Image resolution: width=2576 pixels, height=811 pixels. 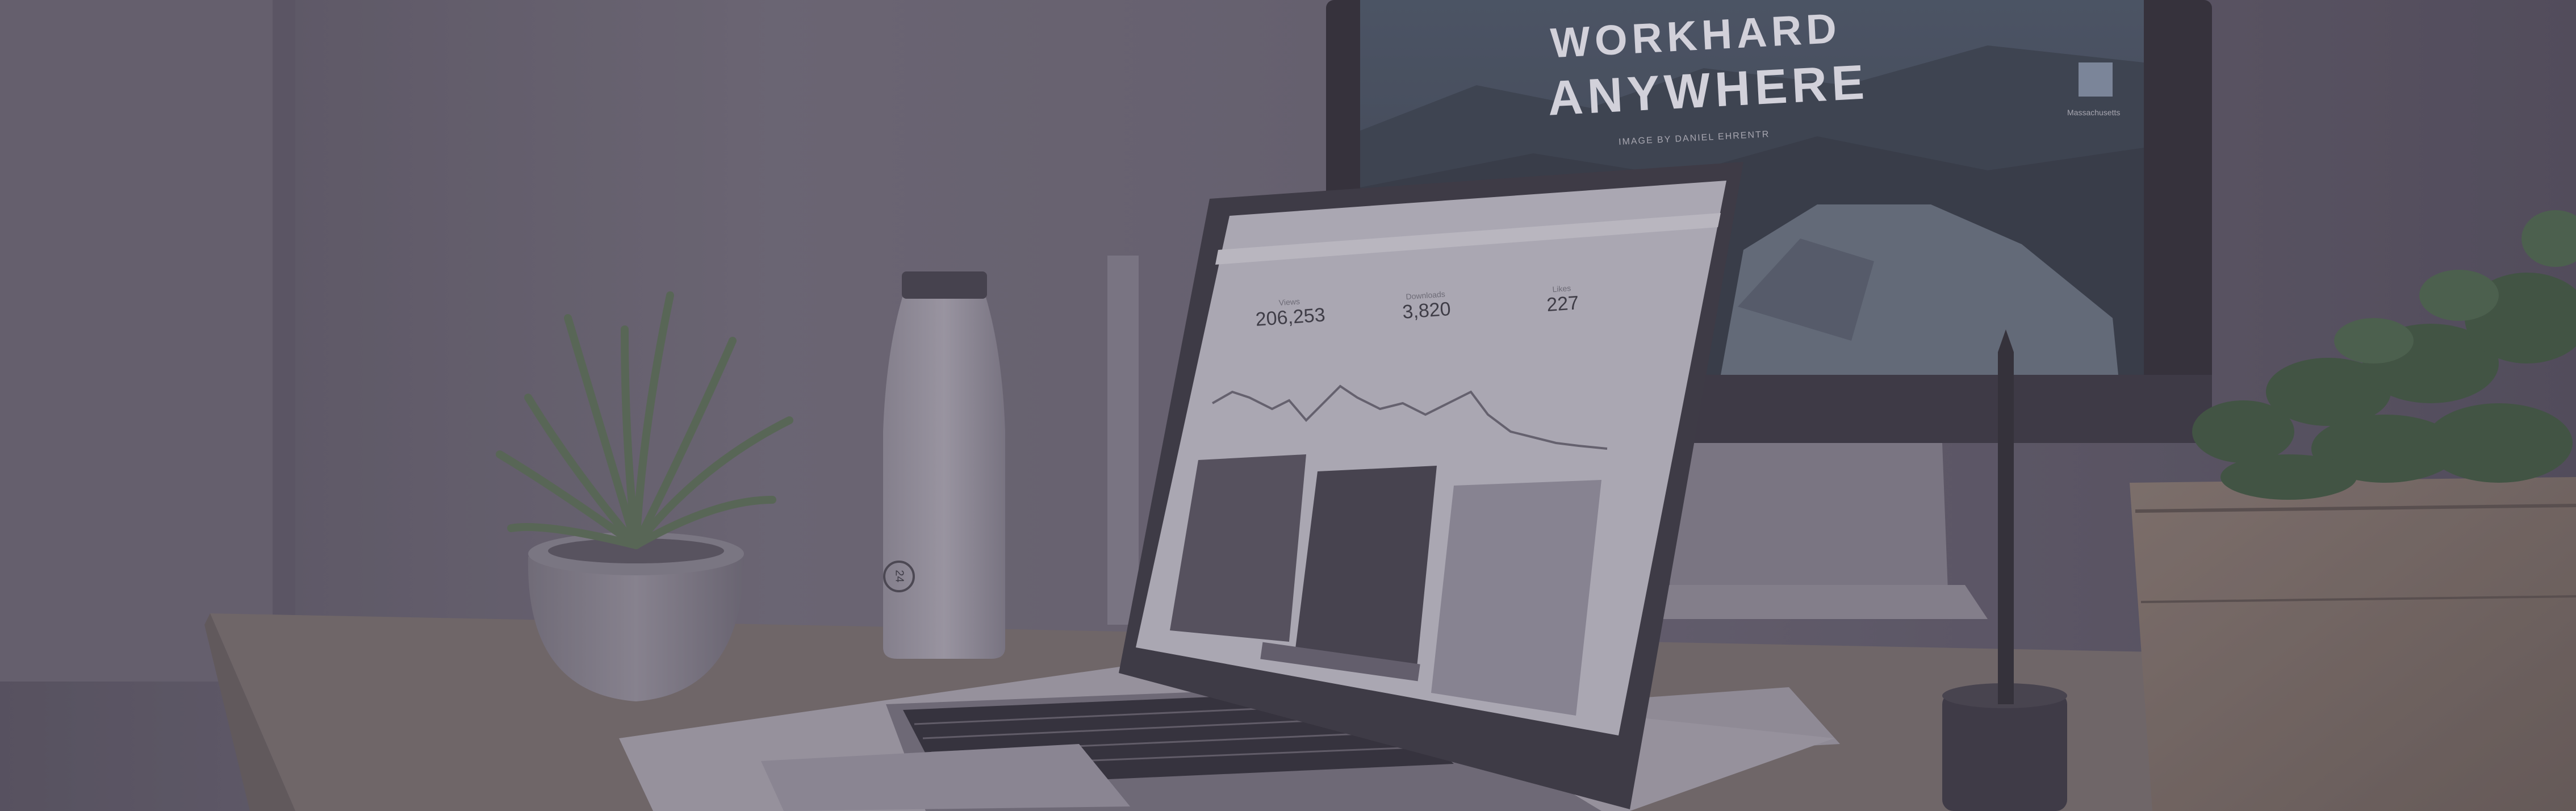 What do you see at coordinates (1426, 306) in the screenshot?
I see `stat-downloads: Downloads 3,820` at bounding box center [1426, 306].